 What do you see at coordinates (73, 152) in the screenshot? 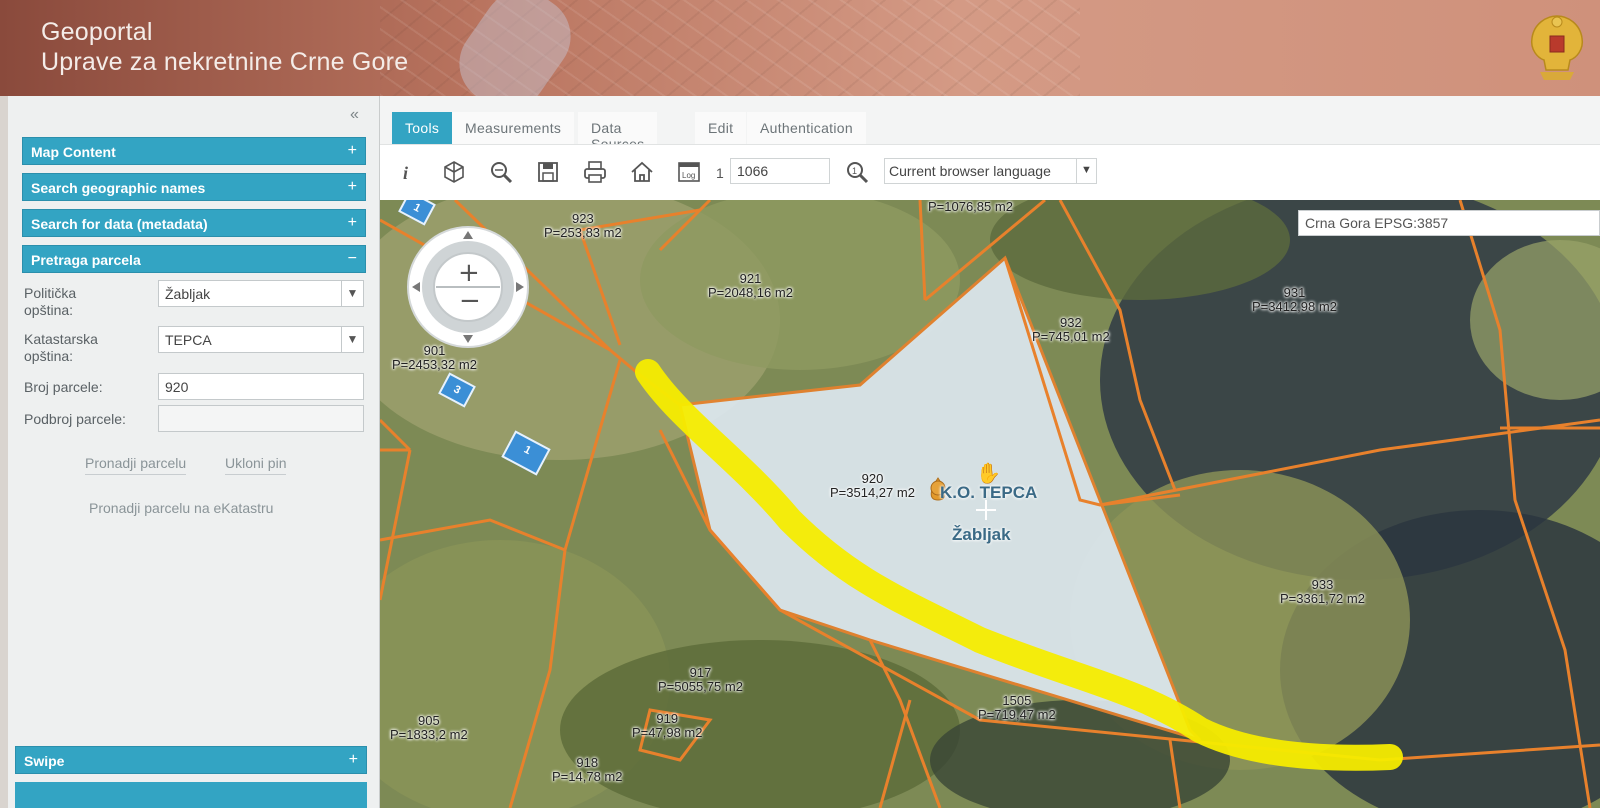
I see `section-label: Map Content` at bounding box center [73, 152].